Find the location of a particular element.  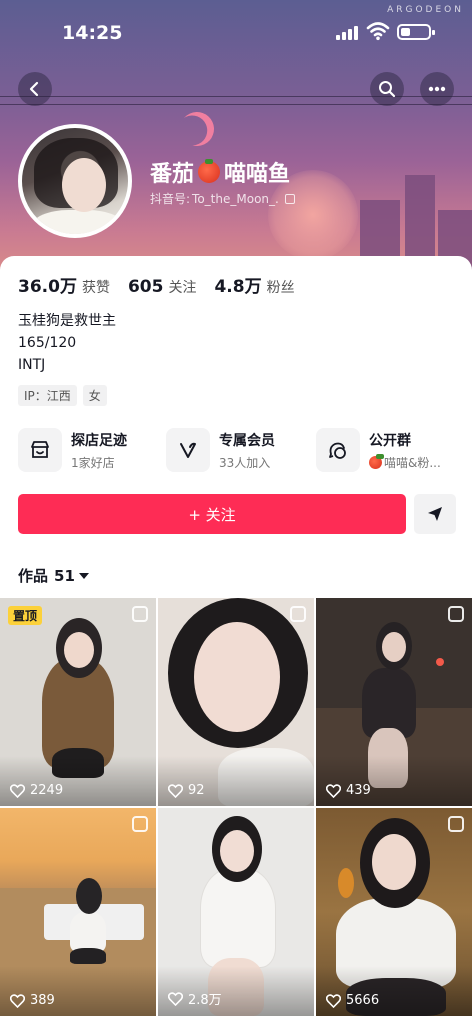

profile-stats: 36.0万 获赞 605 关注 4.8万 粉丝 is located at coordinates (165, 284).